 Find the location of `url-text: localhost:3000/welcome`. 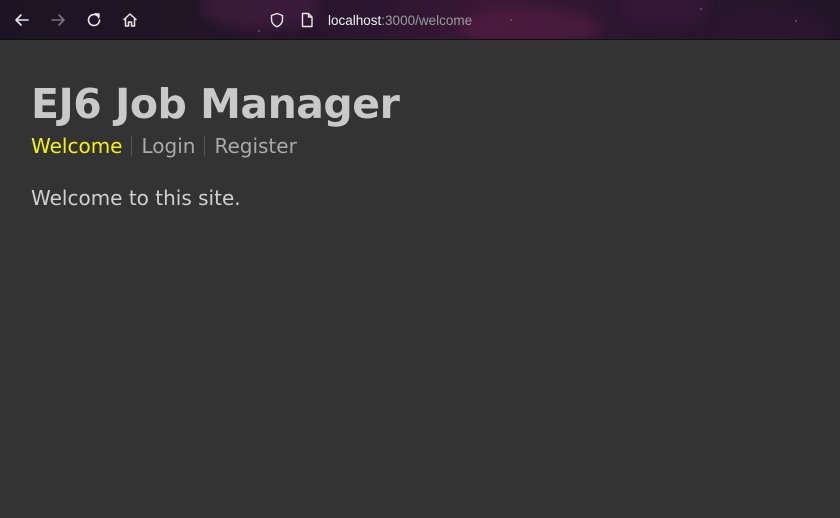

url-text: localhost:3000/welcome is located at coordinates (400, 20).